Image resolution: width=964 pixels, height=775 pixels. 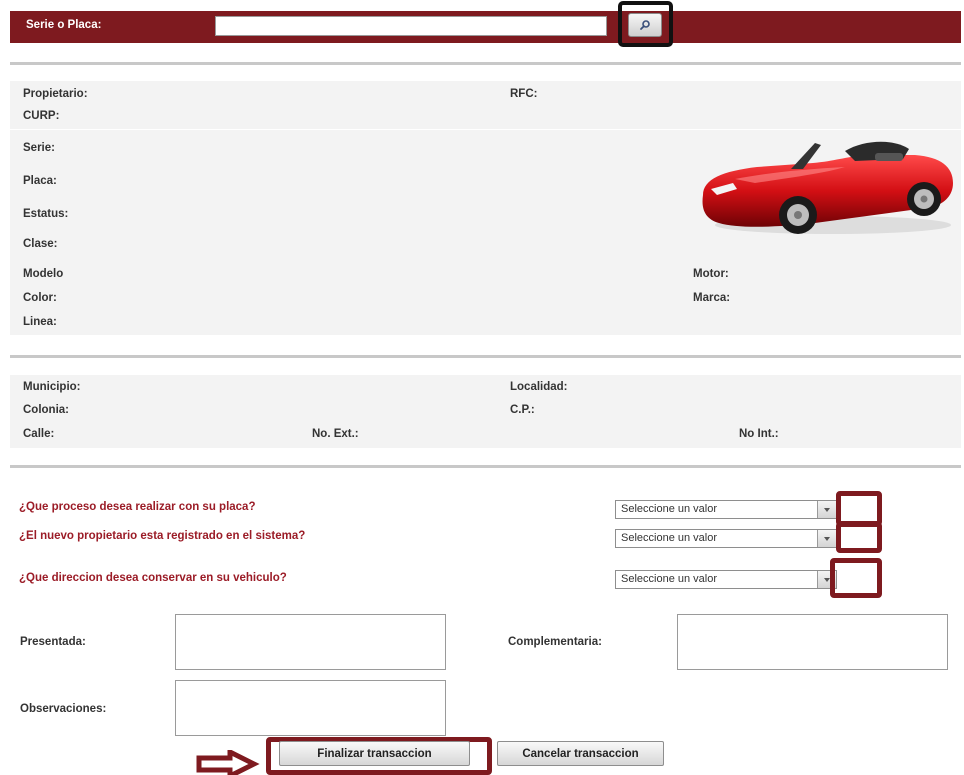 What do you see at coordinates (374, 753) in the screenshot?
I see `finalize-transaction-button: Finalizar transaccion` at bounding box center [374, 753].